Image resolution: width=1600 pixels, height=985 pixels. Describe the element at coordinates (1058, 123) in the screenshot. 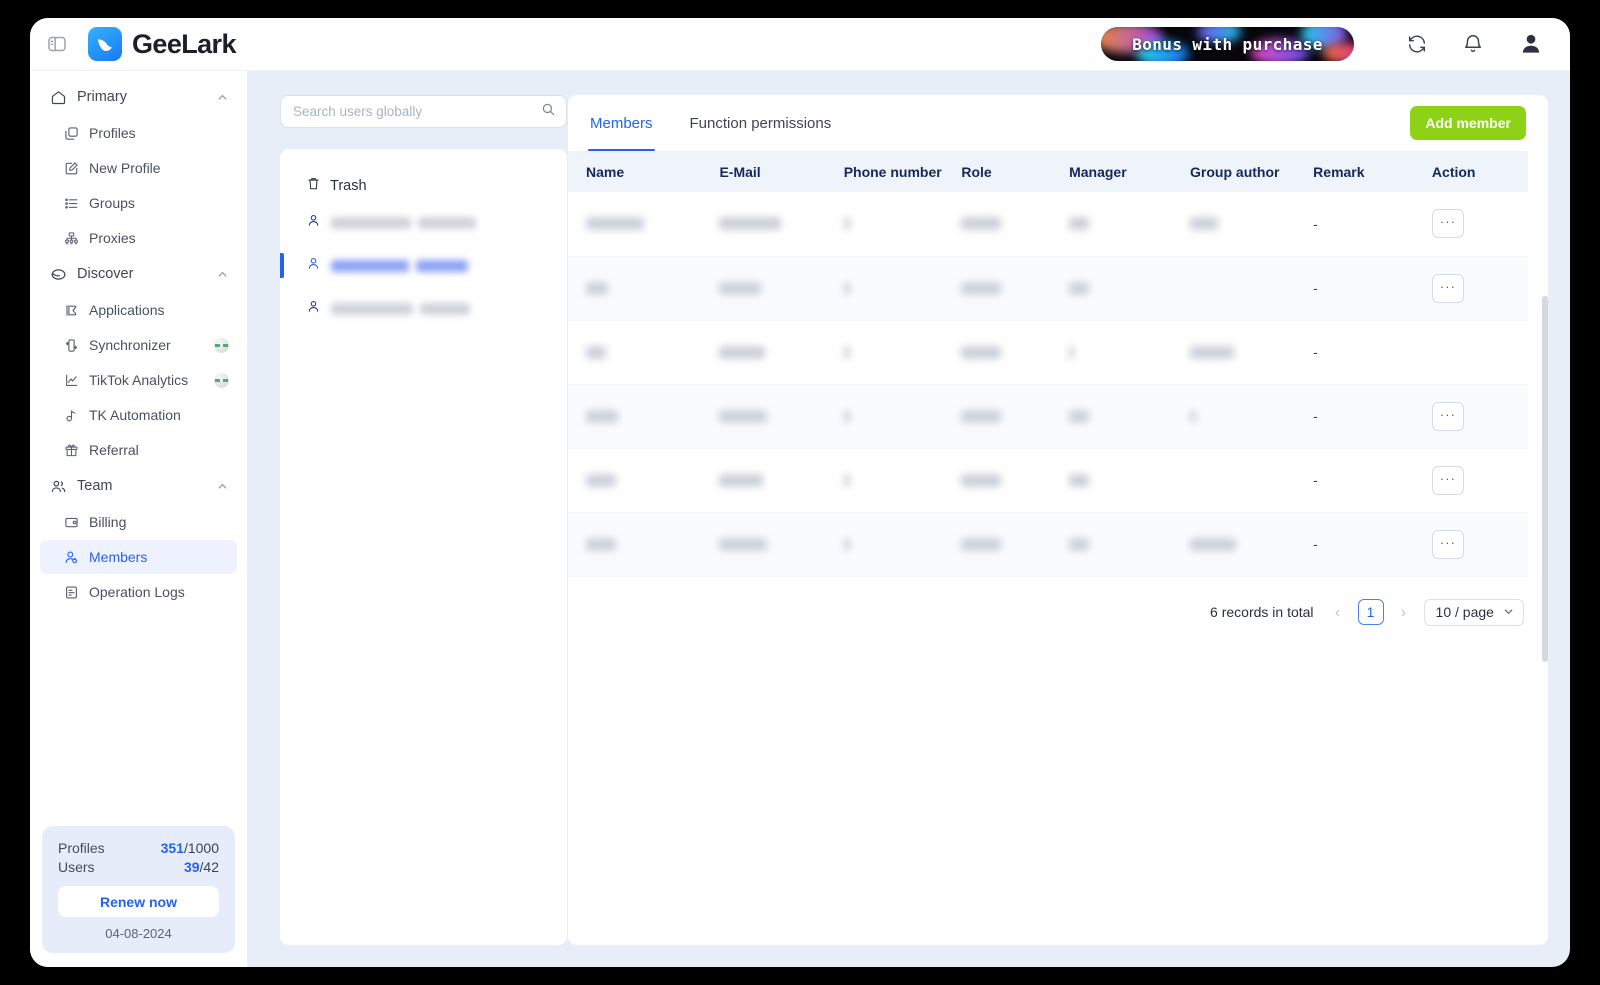

I see `tabs-bar: Members Function permissions Add member` at that location.